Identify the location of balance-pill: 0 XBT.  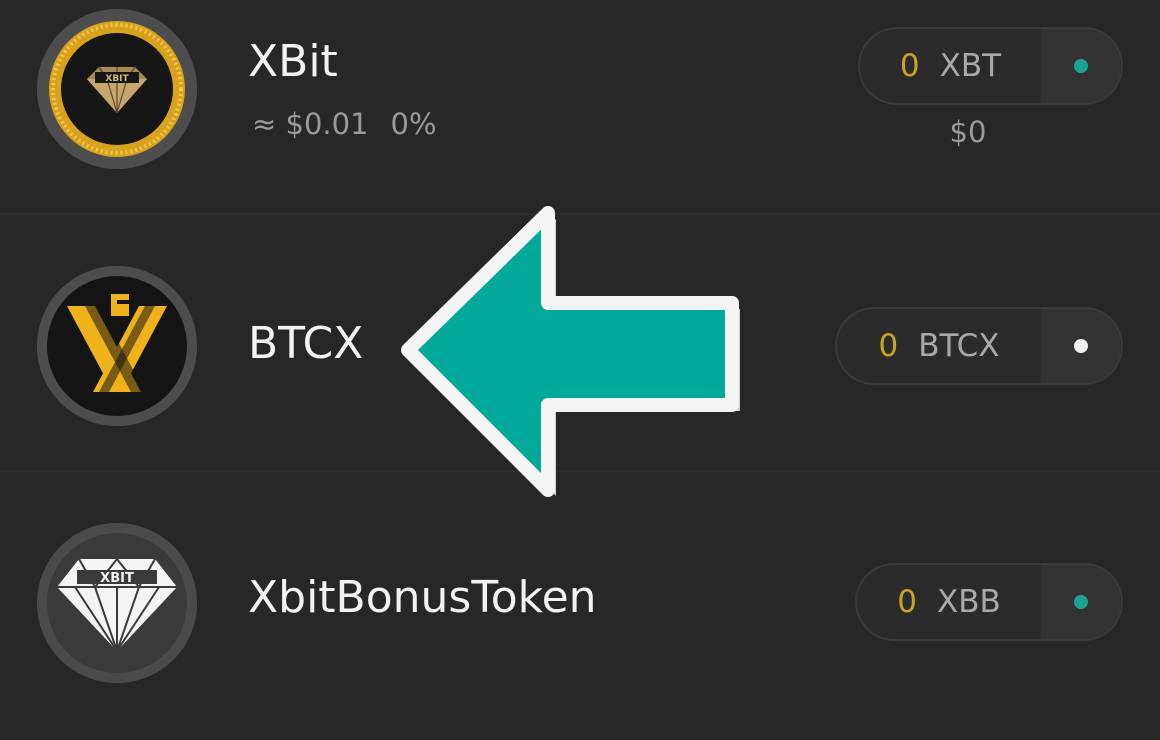
(990, 66).